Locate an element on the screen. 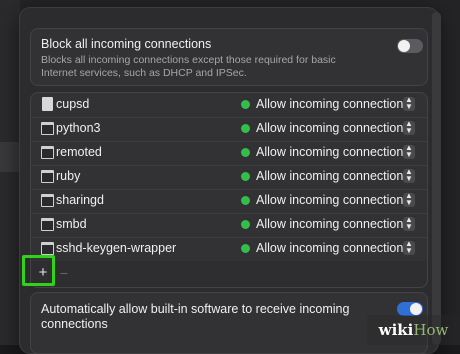 This screenshot has width=460, height=354. wikihow-watermark: wikiHow is located at coordinates (413, 330).